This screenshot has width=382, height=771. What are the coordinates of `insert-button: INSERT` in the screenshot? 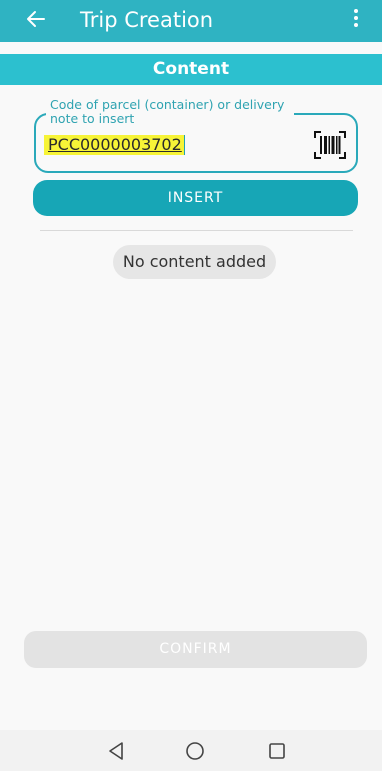 It's located at (195, 198).